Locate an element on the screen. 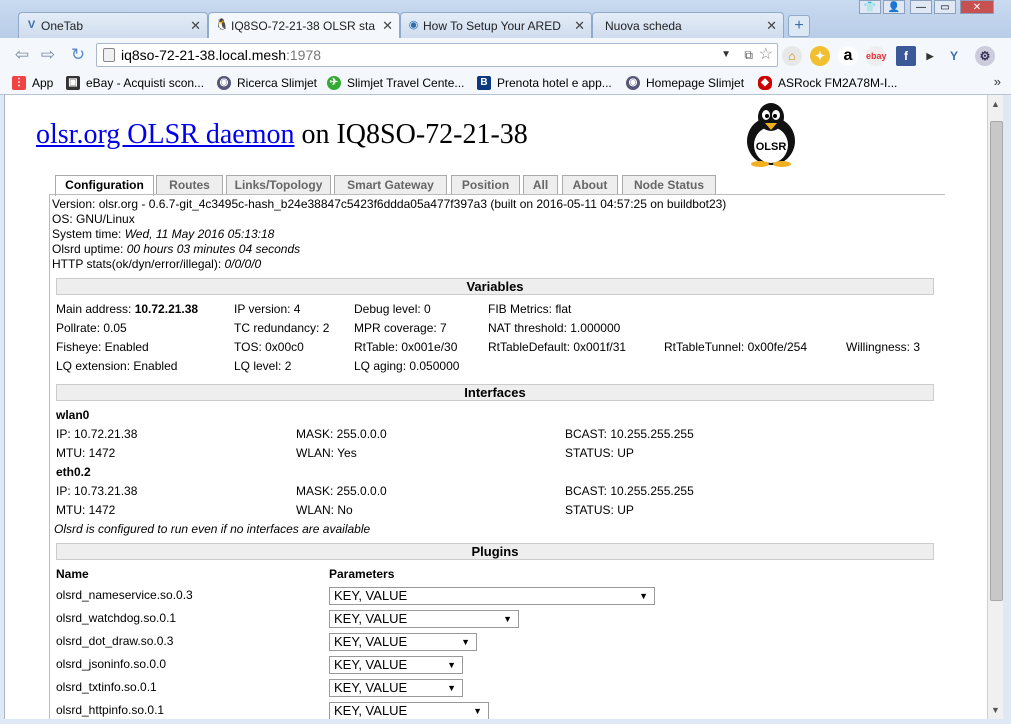  tos: TOS: 0x00c0 is located at coordinates (269, 347).